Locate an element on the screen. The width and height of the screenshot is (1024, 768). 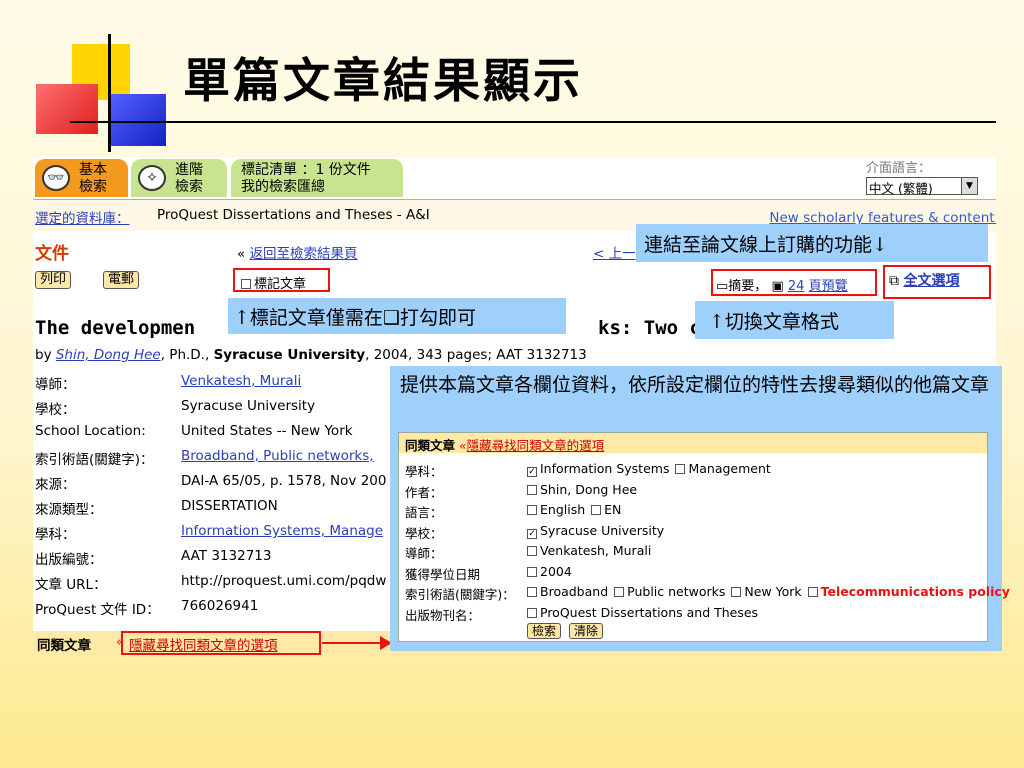
metadata-label: 學校： is located at coordinates (55, 410).